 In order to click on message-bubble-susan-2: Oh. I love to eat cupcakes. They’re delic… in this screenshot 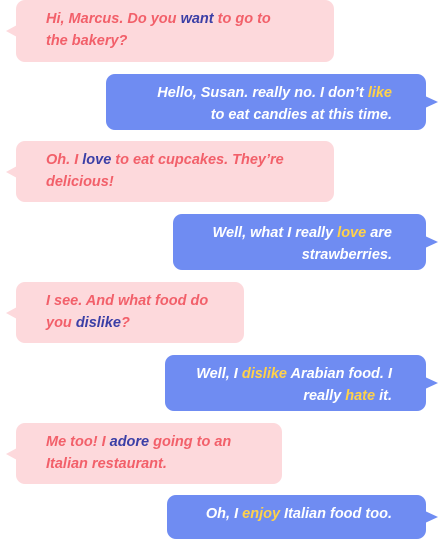, I will do `click(170, 171)`.